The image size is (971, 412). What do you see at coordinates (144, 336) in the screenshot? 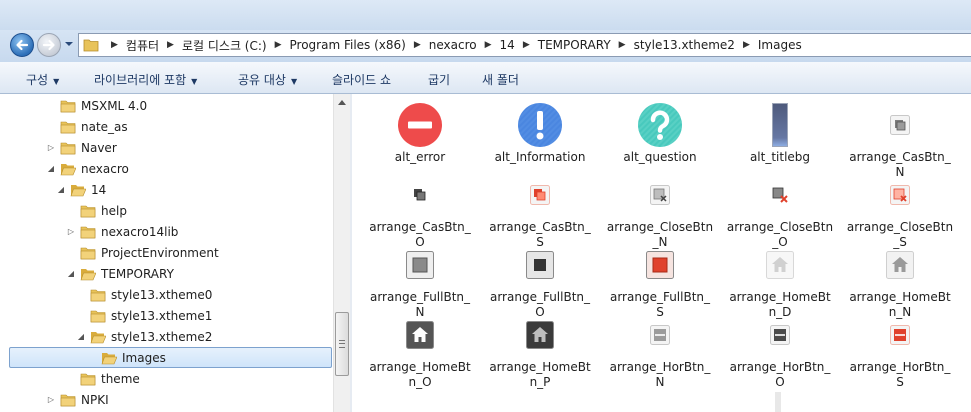
I see `tree-item-style13-xtheme2: ◢ style13.xtheme2` at bounding box center [144, 336].